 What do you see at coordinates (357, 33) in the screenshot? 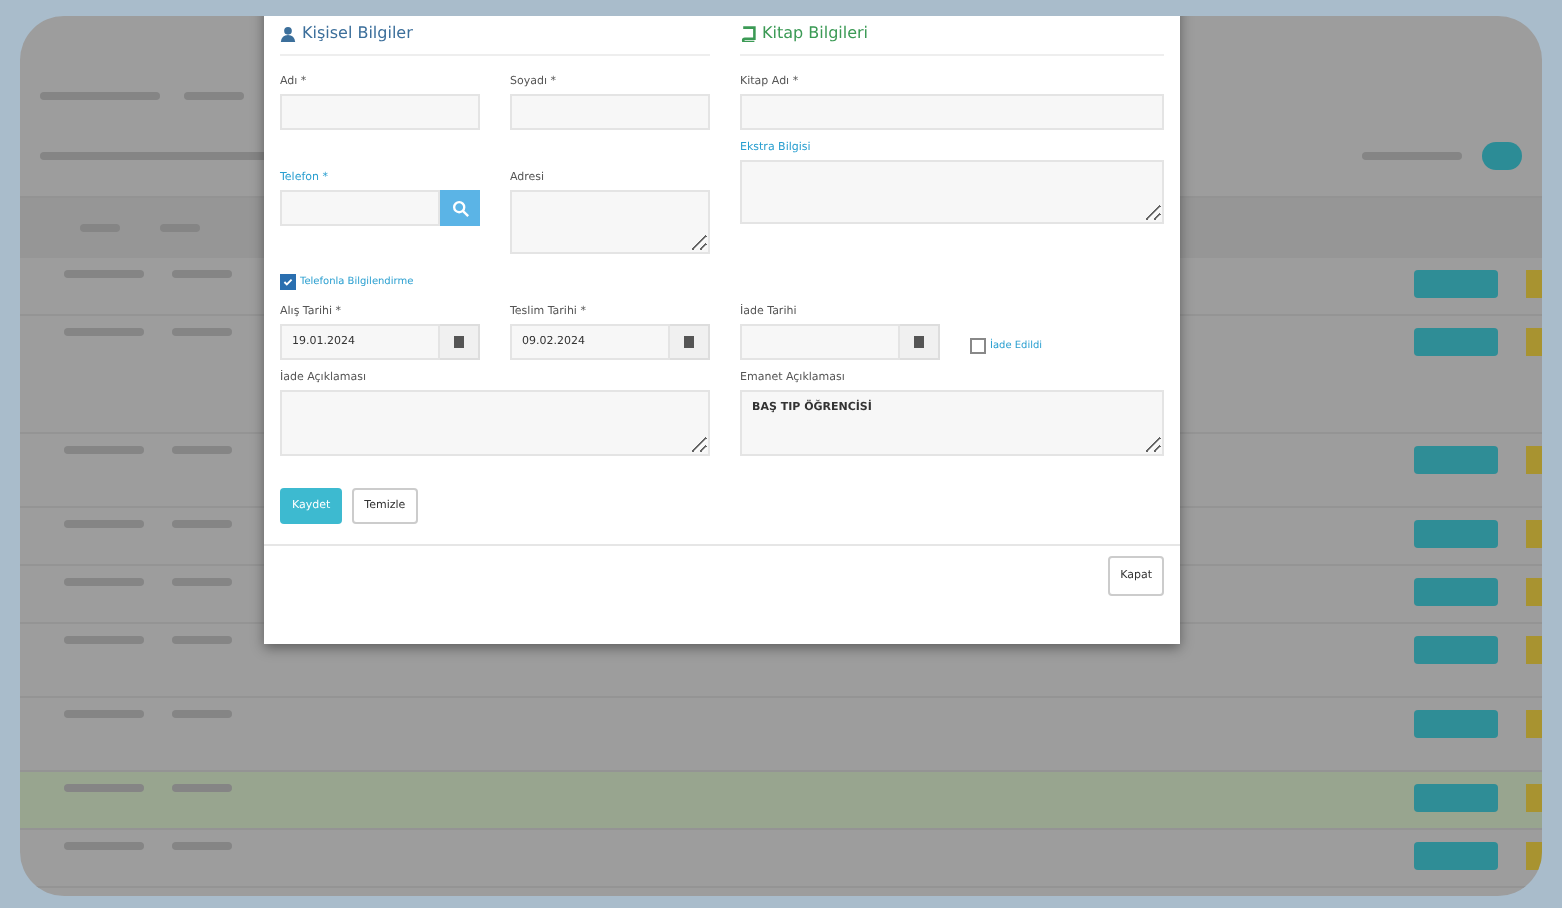
I see `section-title-text: Kişisel Bilgiler` at bounding box center [357, 33].